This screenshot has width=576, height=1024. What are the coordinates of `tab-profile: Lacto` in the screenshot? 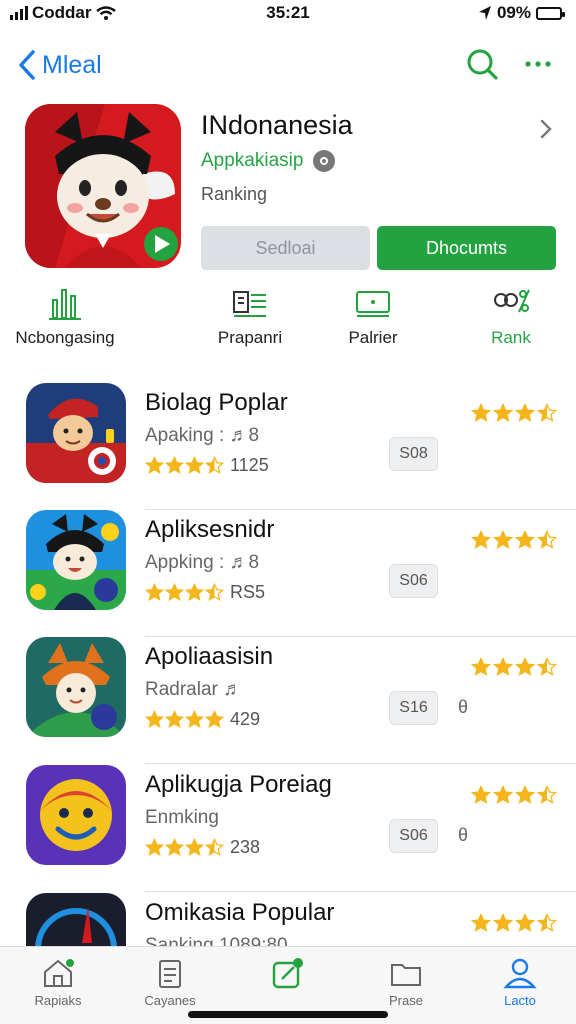 It's located at (520, 982).